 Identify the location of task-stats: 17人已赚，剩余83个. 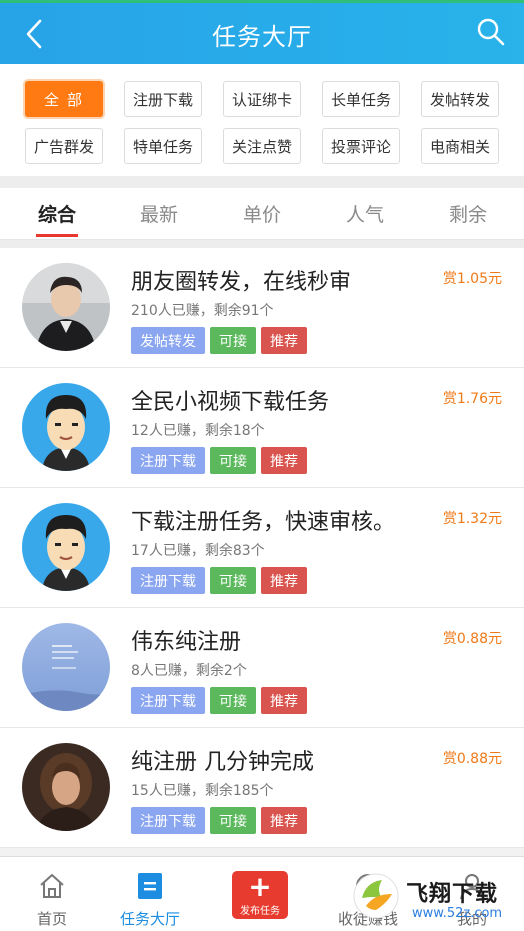
(198, 551).